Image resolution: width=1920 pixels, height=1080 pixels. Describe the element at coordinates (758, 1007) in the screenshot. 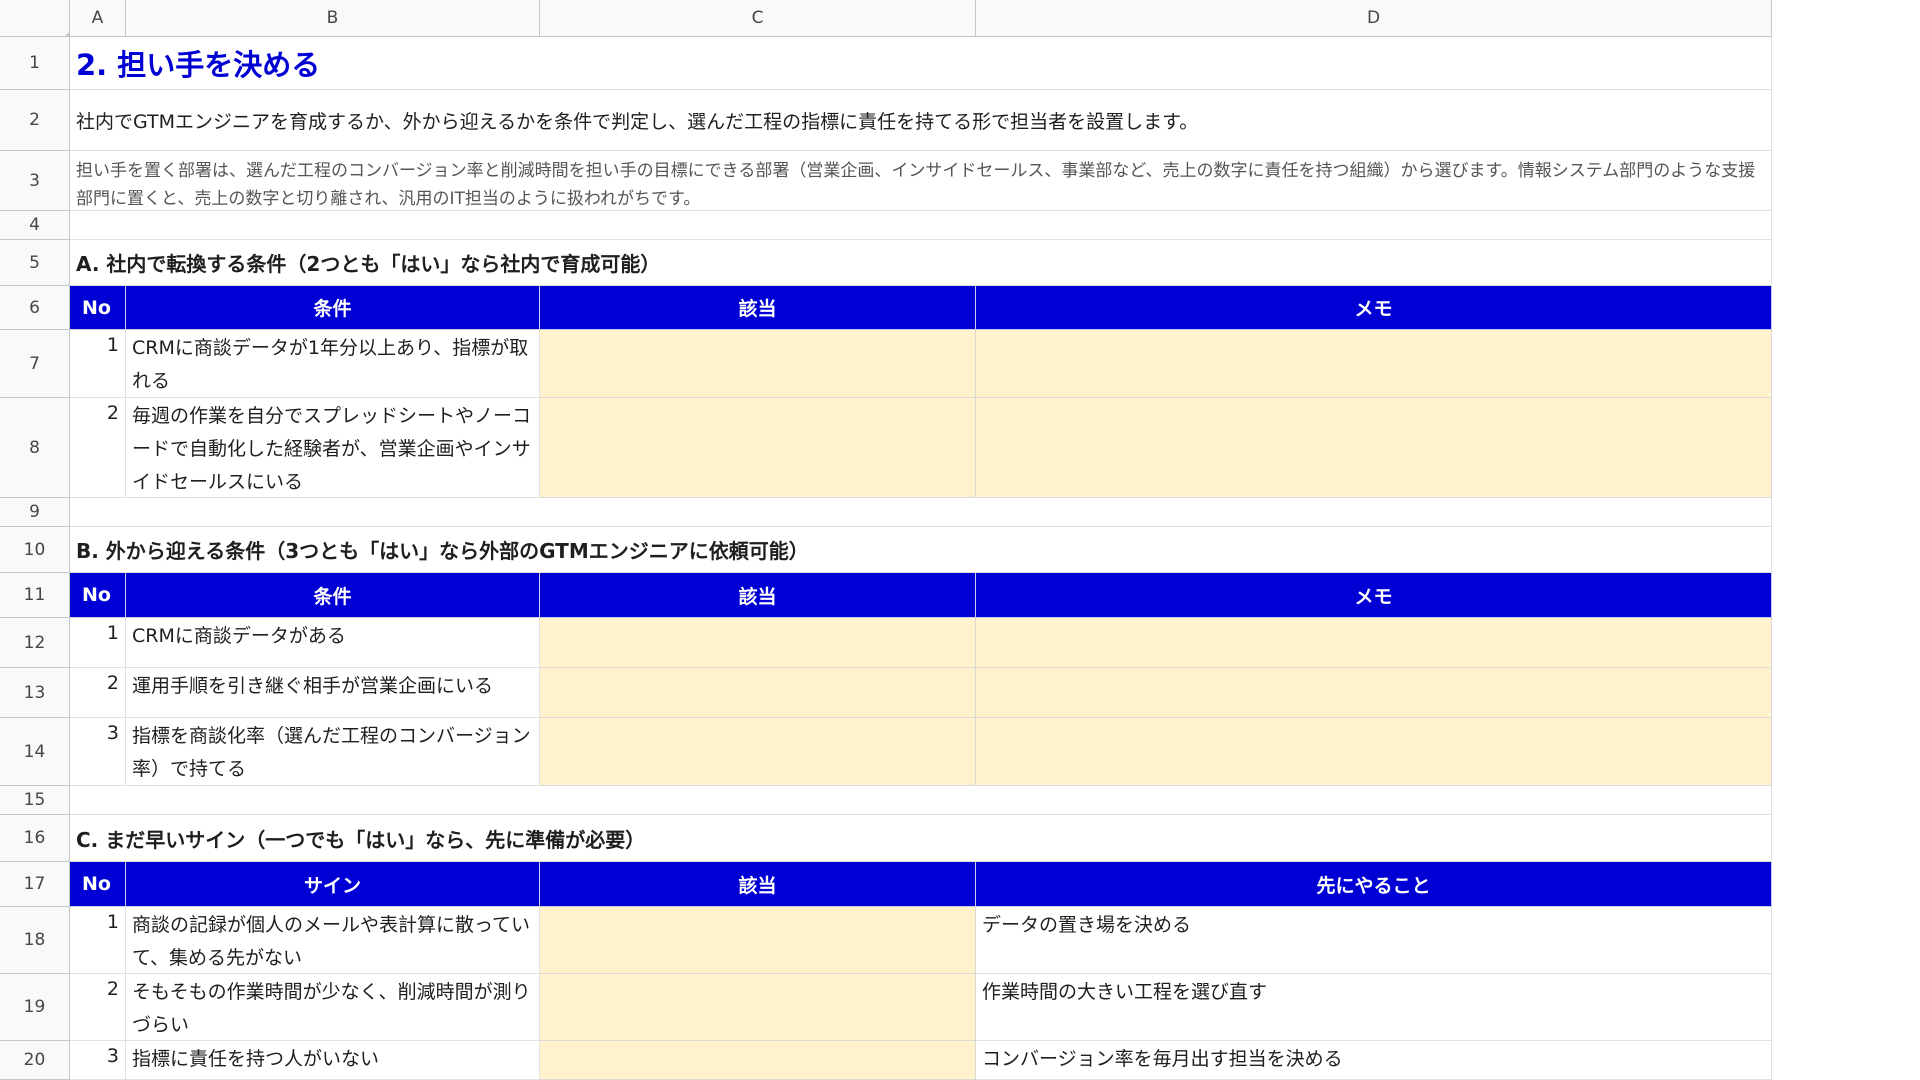

I see `section-c-row-2-applies-input` at that location.